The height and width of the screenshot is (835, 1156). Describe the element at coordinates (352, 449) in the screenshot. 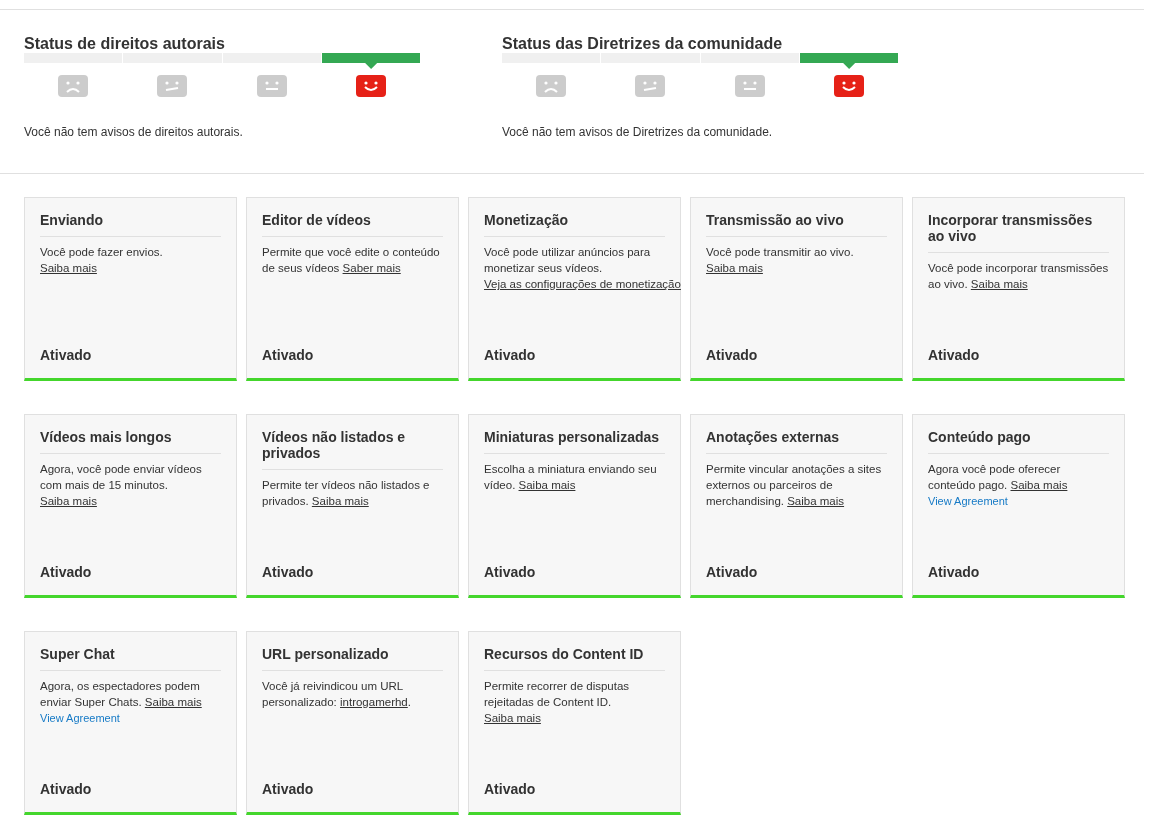

I see `feature-title: Vídeos não listados e privados` at that location.